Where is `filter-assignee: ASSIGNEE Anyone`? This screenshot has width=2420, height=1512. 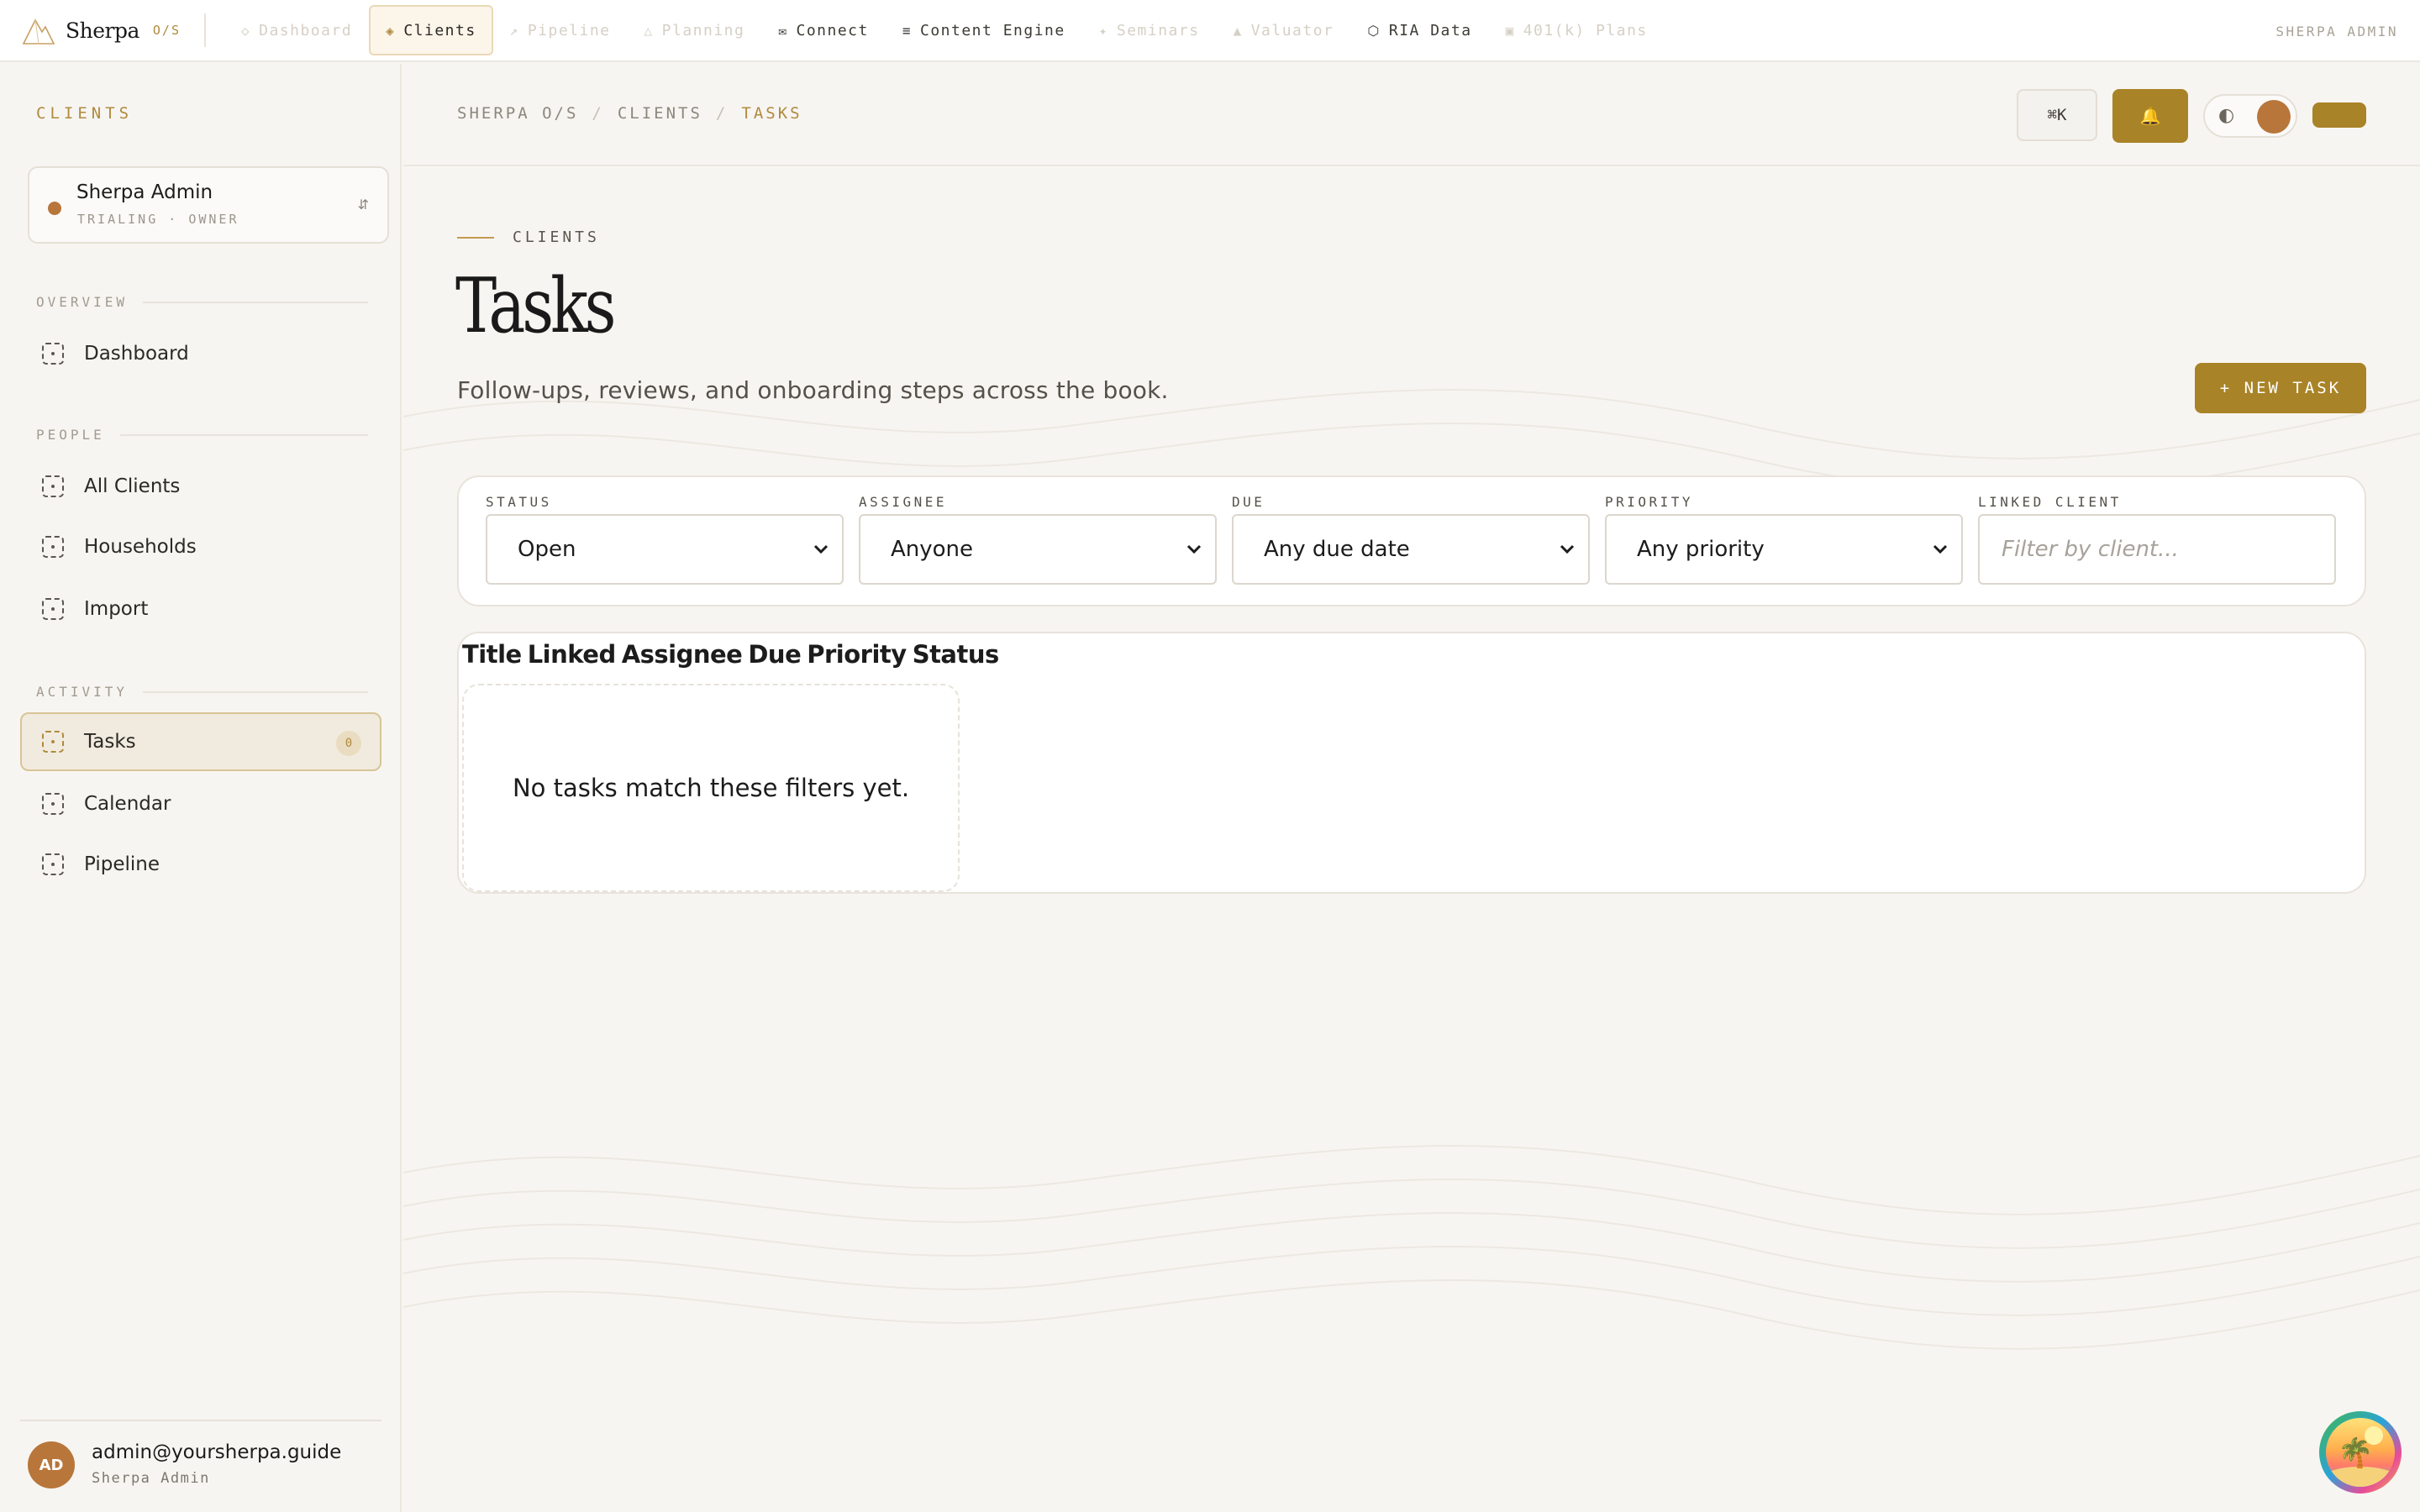 filter-assignee: ASSIGNEE Anyone is located at coordinates (1038, 539).